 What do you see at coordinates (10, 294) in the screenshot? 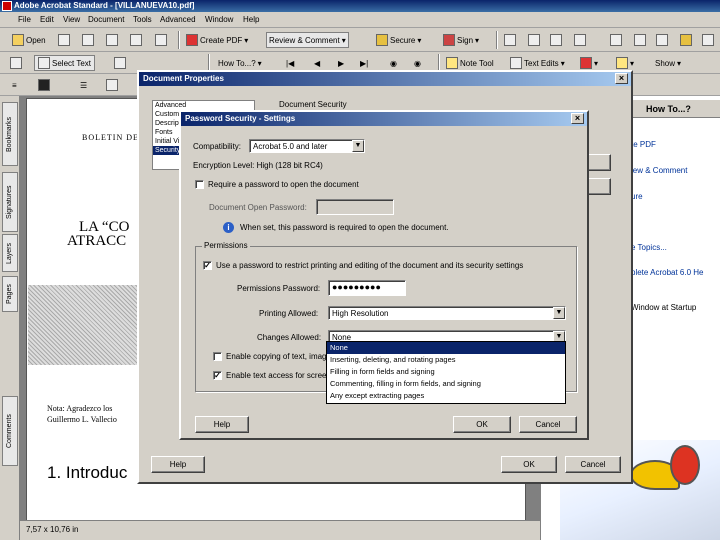
I see `tab-pages: Pages` at bounding box center [10, 294].